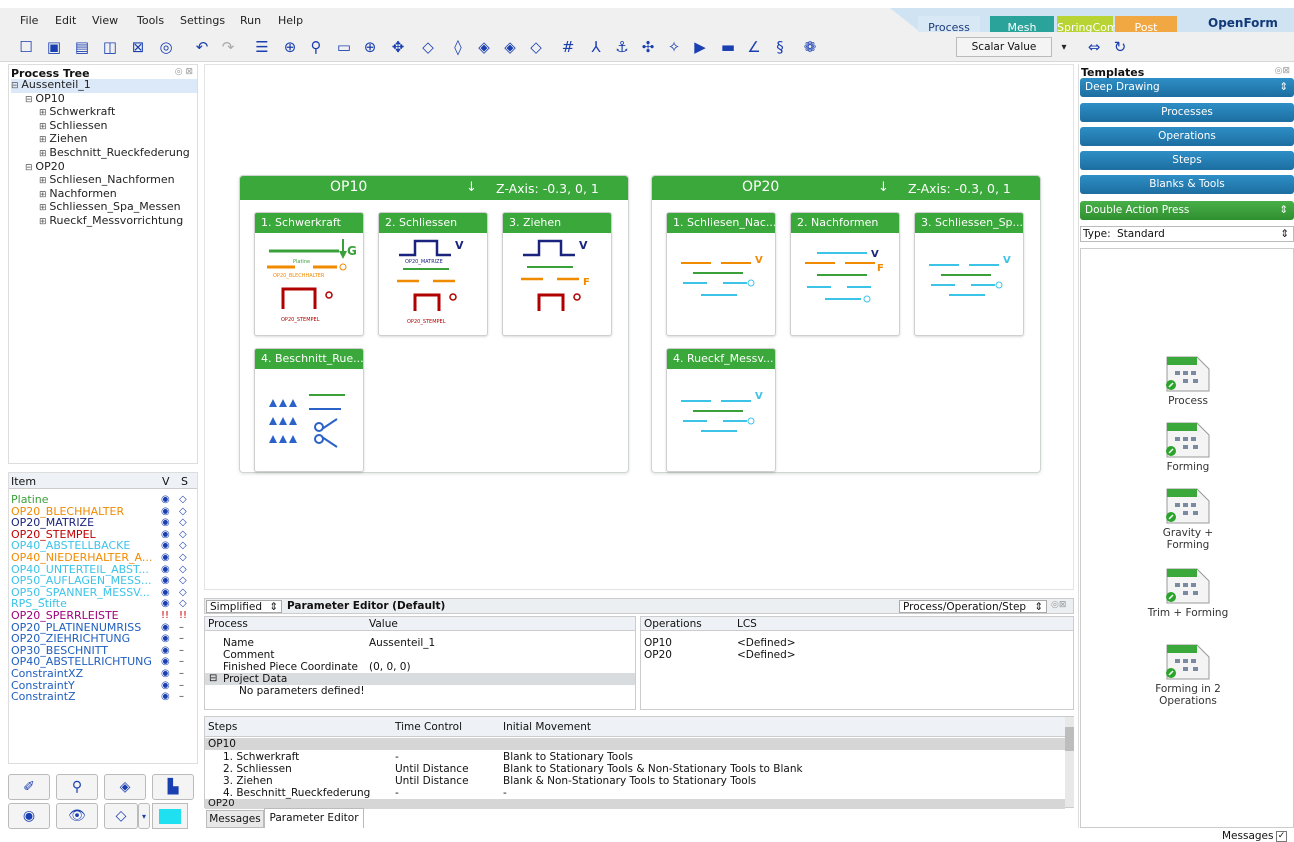  I want to click on menu-run: Run, so click(250, 20).